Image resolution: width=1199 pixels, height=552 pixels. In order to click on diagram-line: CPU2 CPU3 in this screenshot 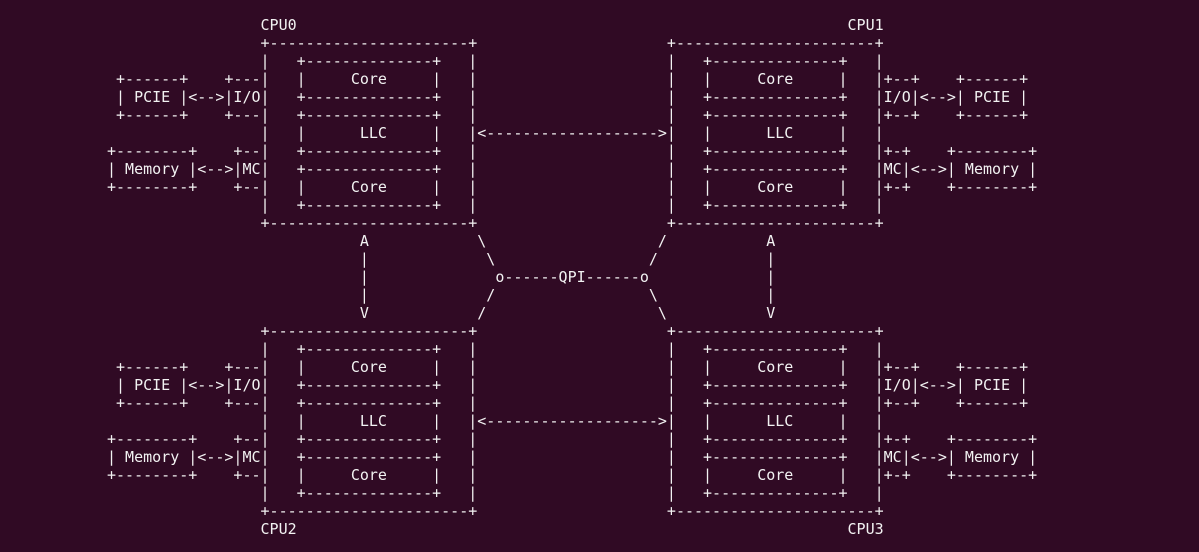, I will do `click(495, 529)`.